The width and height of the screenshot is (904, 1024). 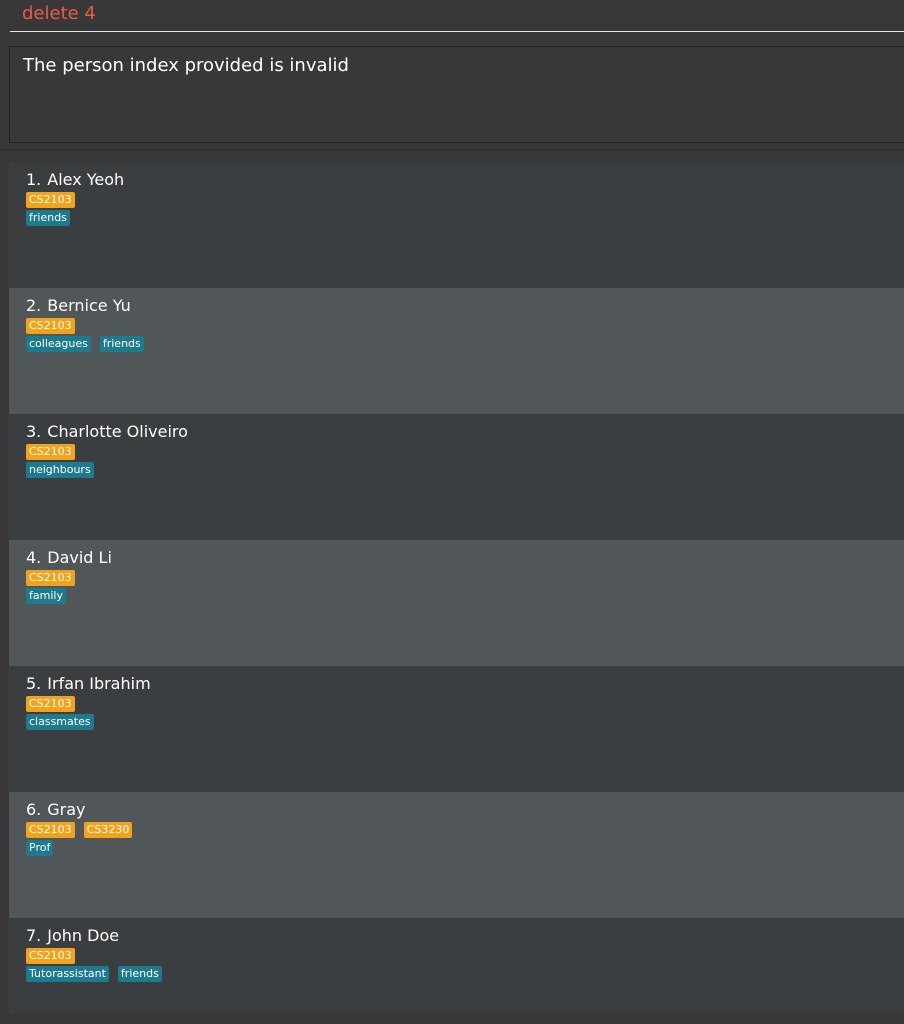 I want to click on person-name: John Doe, so click(x=83, y=935).